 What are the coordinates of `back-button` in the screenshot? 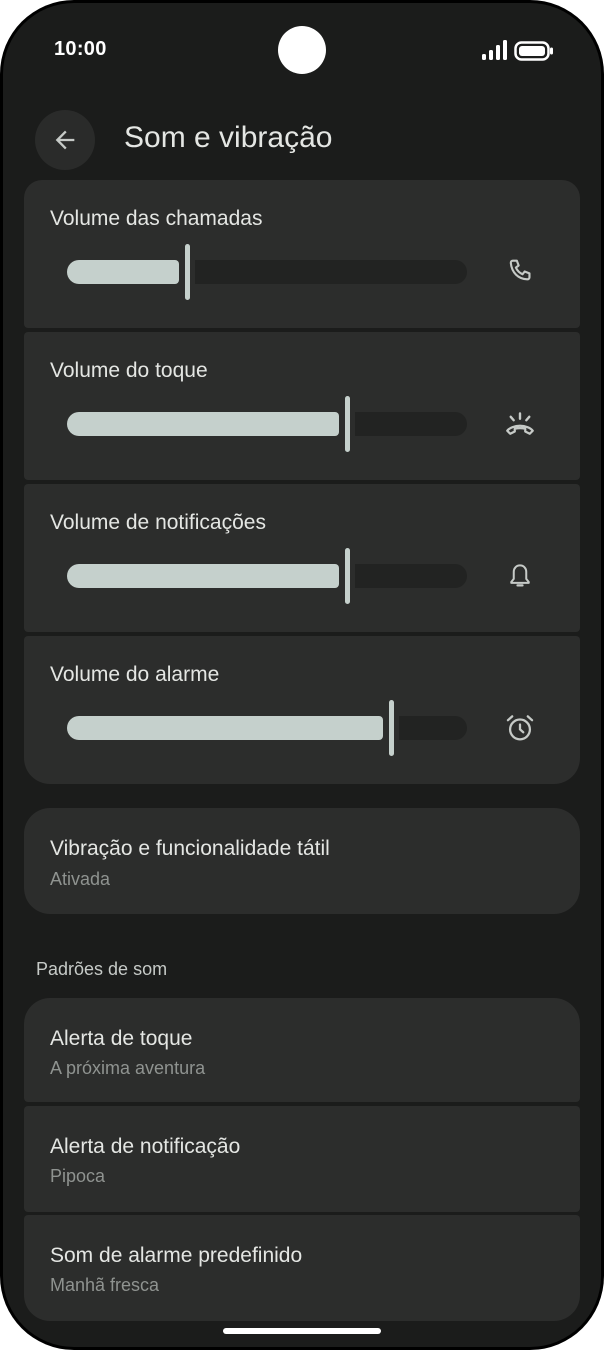 It's located at (65, 140).